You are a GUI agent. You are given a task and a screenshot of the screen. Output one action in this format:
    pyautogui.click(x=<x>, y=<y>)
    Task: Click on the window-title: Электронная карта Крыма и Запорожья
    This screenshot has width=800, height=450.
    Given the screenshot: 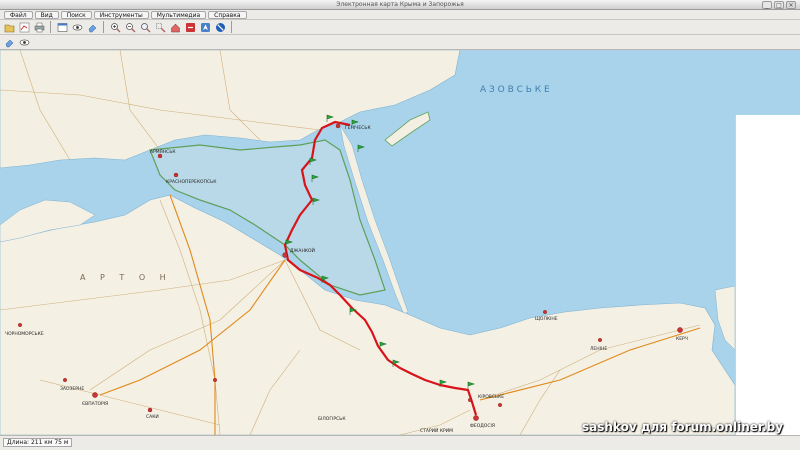 What is the action you would take?
    pyautogui.click(x=400, y=4)
    